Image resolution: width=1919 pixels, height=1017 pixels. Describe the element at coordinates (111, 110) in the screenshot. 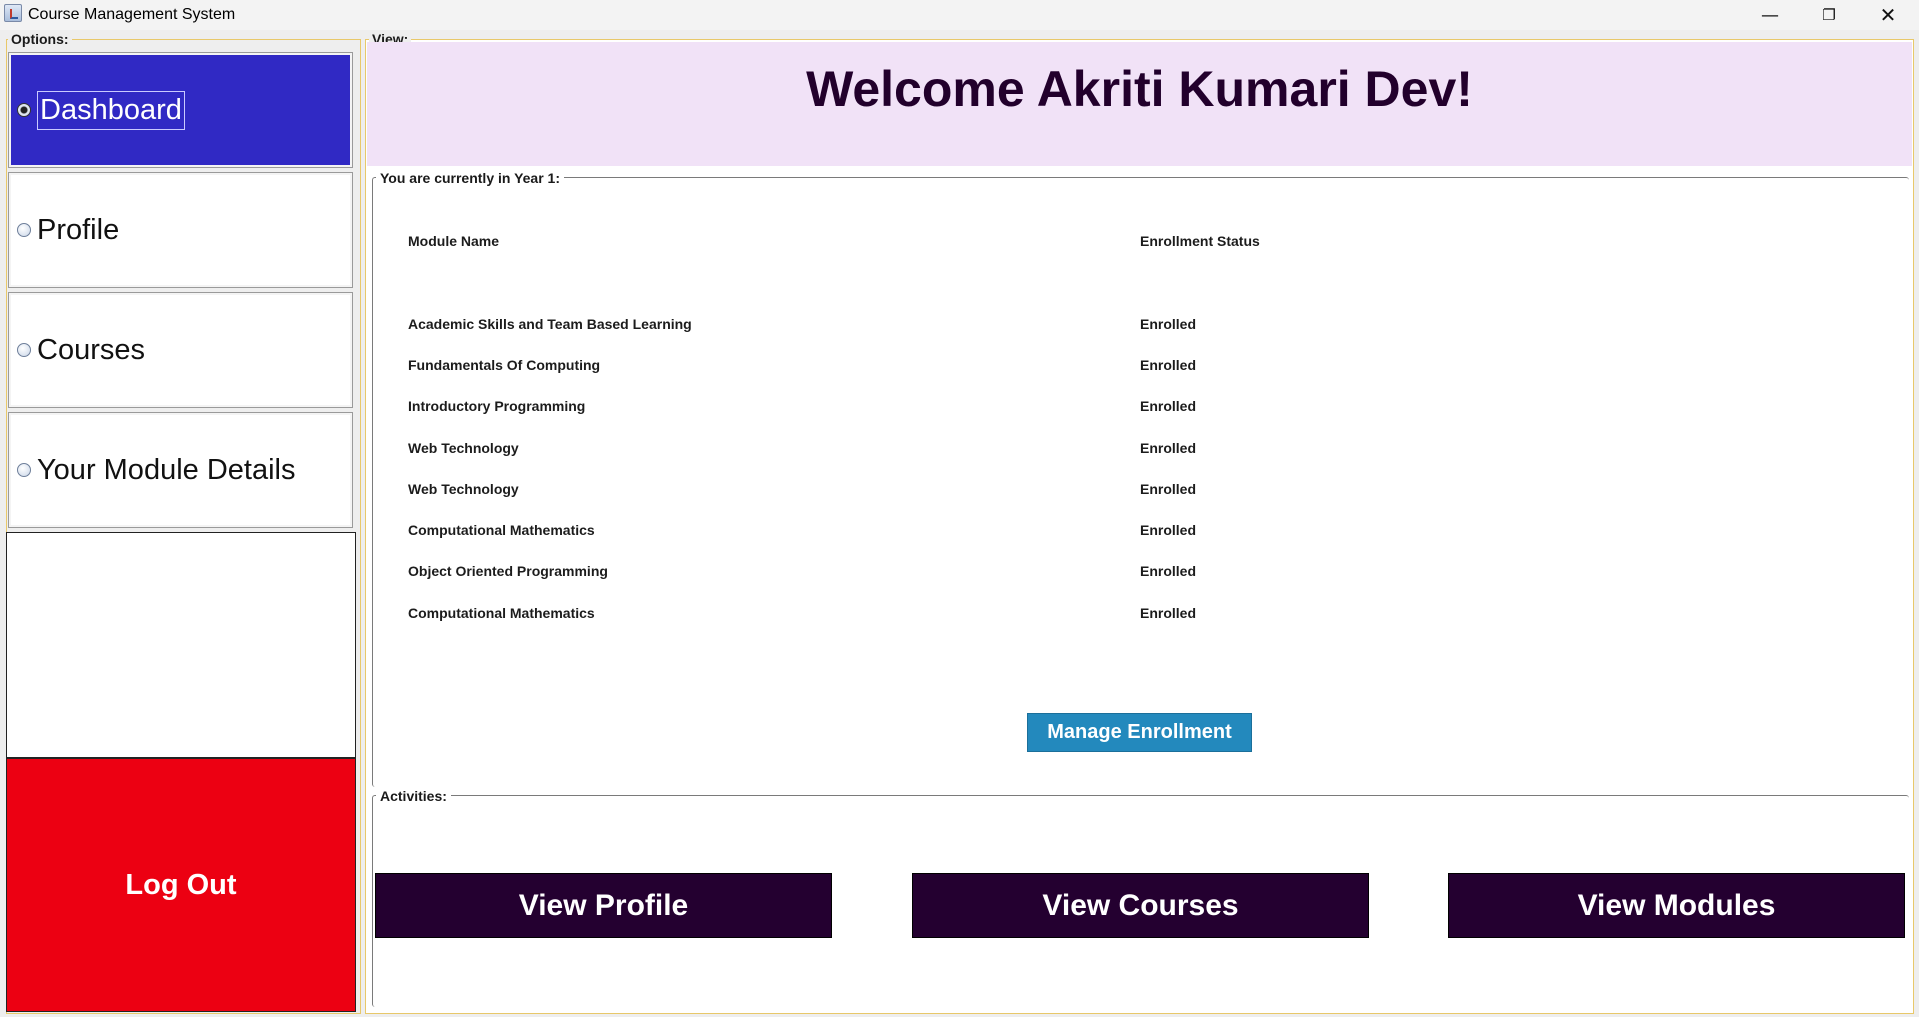

I see `nav-label: Dashboard` at that location.